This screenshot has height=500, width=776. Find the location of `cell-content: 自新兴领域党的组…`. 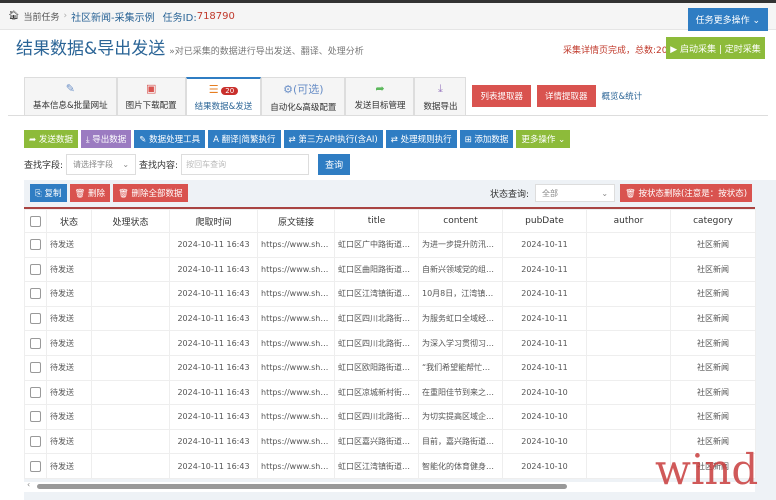

cell-content: 自新兴领域党的组… is located at coordinates (460, 269).